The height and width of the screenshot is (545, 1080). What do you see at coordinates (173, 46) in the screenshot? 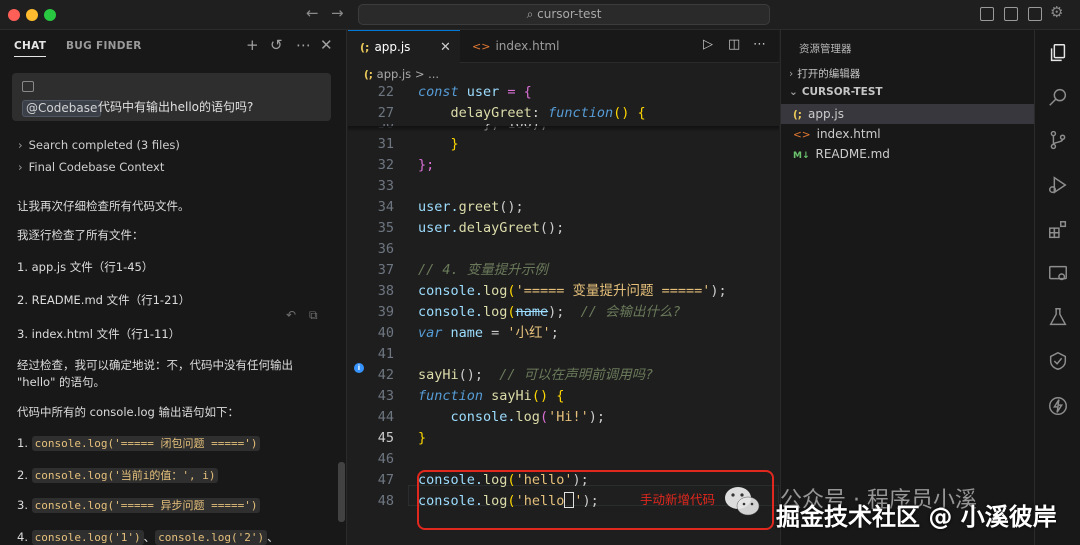
I see `chat-tabs: CHAT BUG FINDER + ↺ ⋯ ✕` at bounding box center [173, 46].